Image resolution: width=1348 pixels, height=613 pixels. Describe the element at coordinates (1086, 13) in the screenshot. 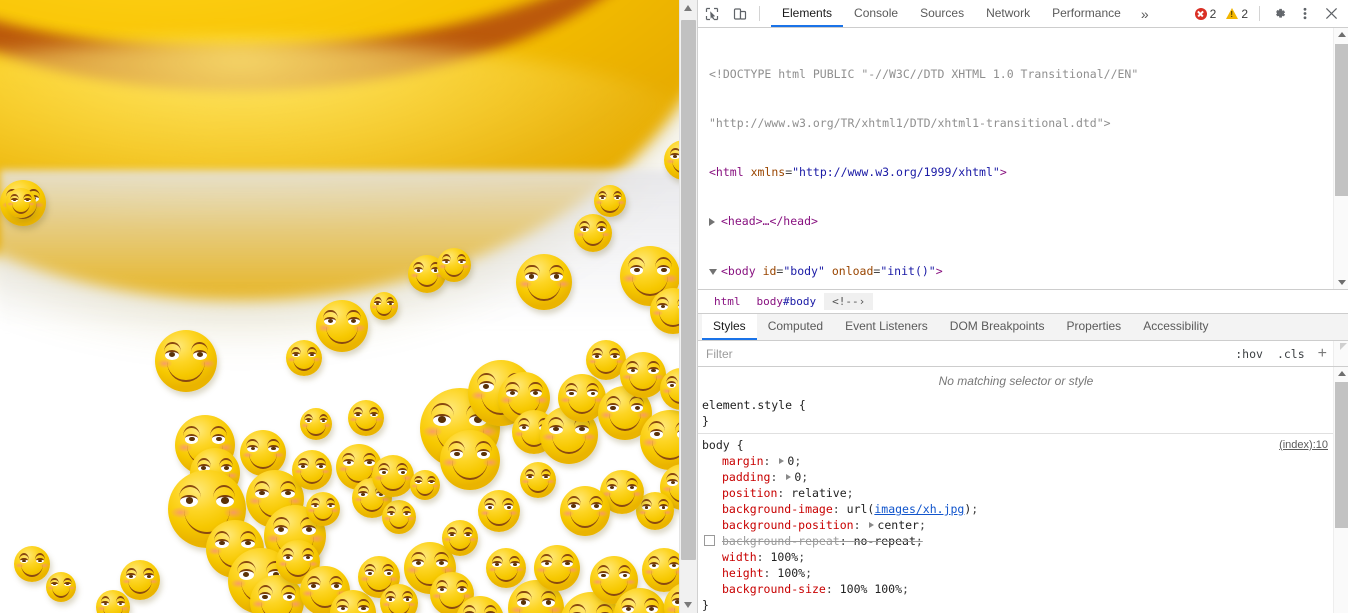

I see `tab-performance: Performance` at that location.